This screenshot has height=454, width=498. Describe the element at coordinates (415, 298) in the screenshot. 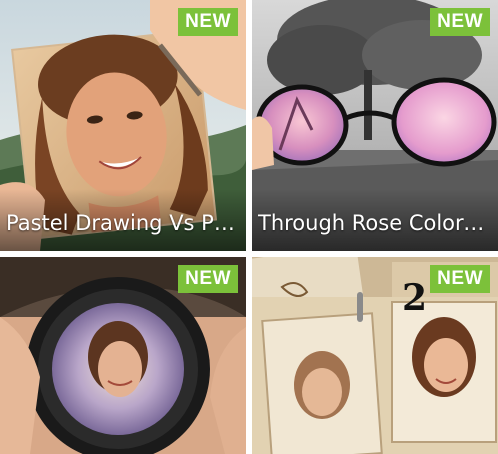

I see `frame-number: 2` at that location.